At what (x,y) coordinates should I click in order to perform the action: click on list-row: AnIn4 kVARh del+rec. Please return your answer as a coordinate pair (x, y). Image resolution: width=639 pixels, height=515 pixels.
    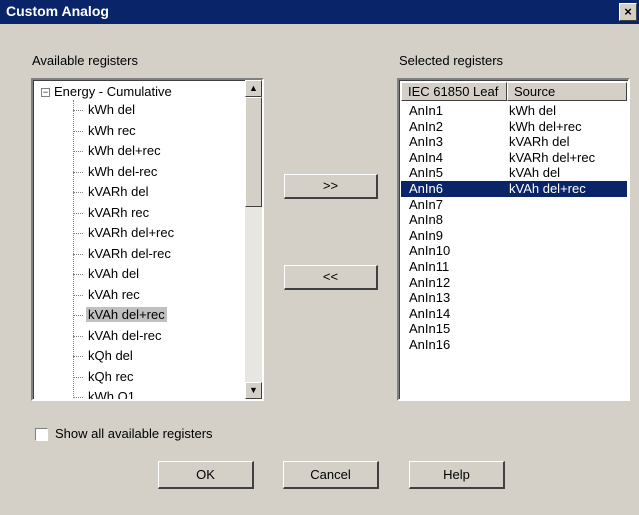
    Looking at the image, I should click on (514, 158).